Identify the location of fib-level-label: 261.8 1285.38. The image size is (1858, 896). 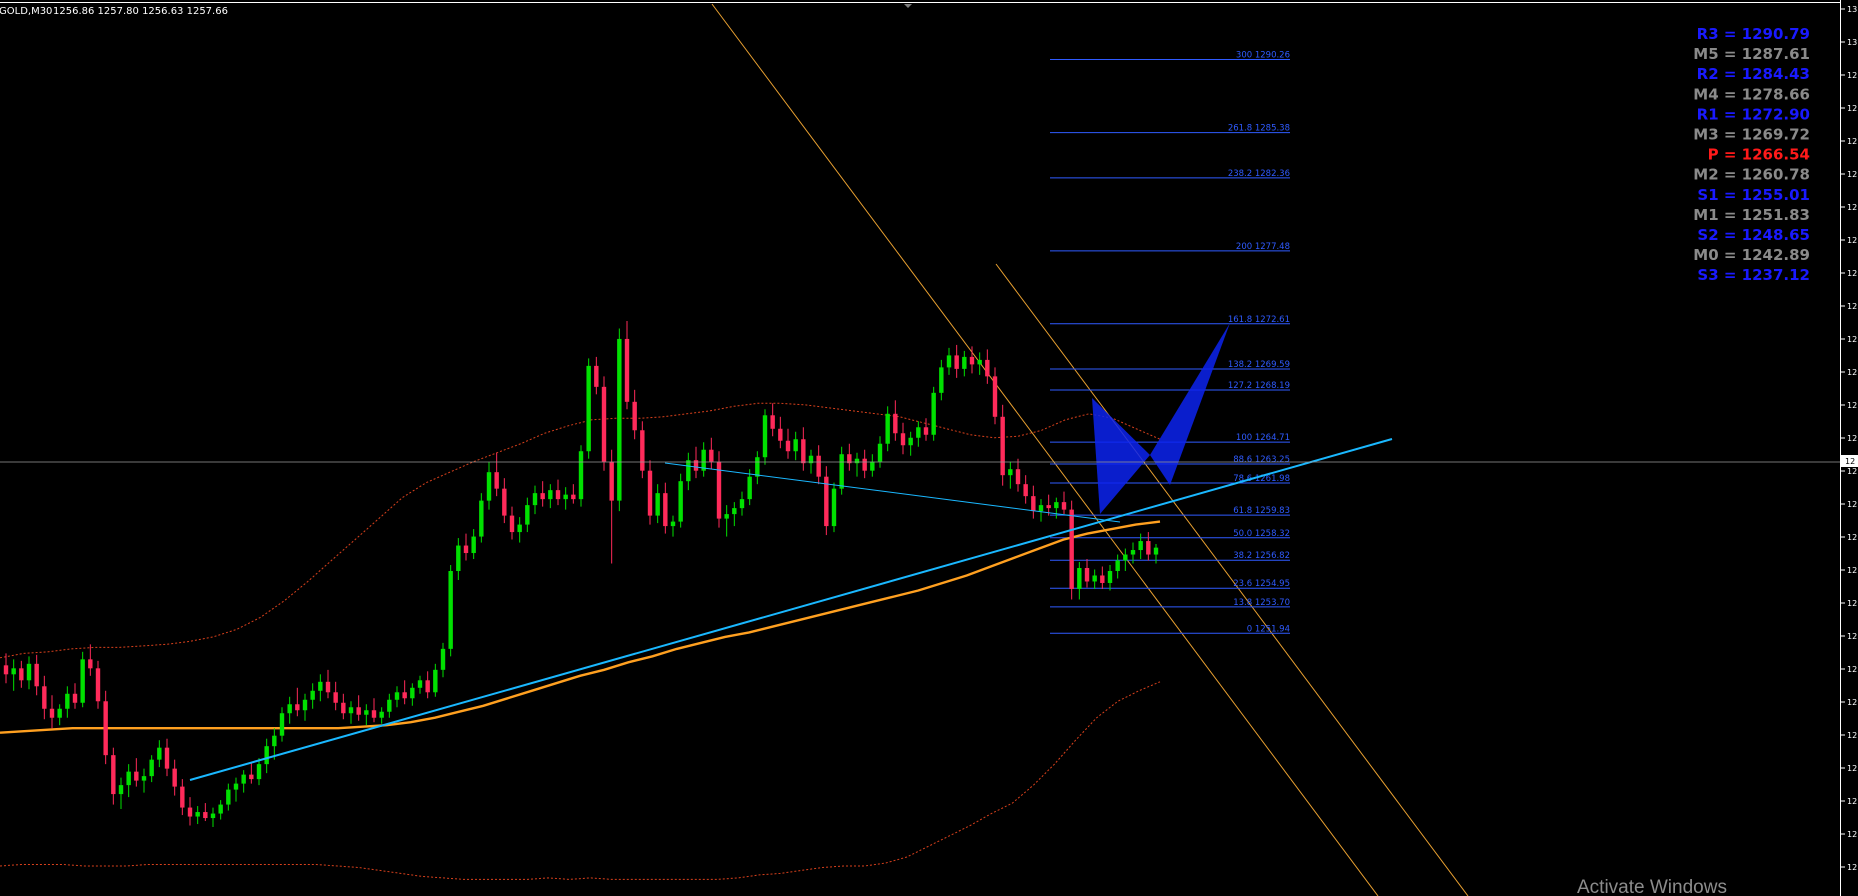
(1259, 129).